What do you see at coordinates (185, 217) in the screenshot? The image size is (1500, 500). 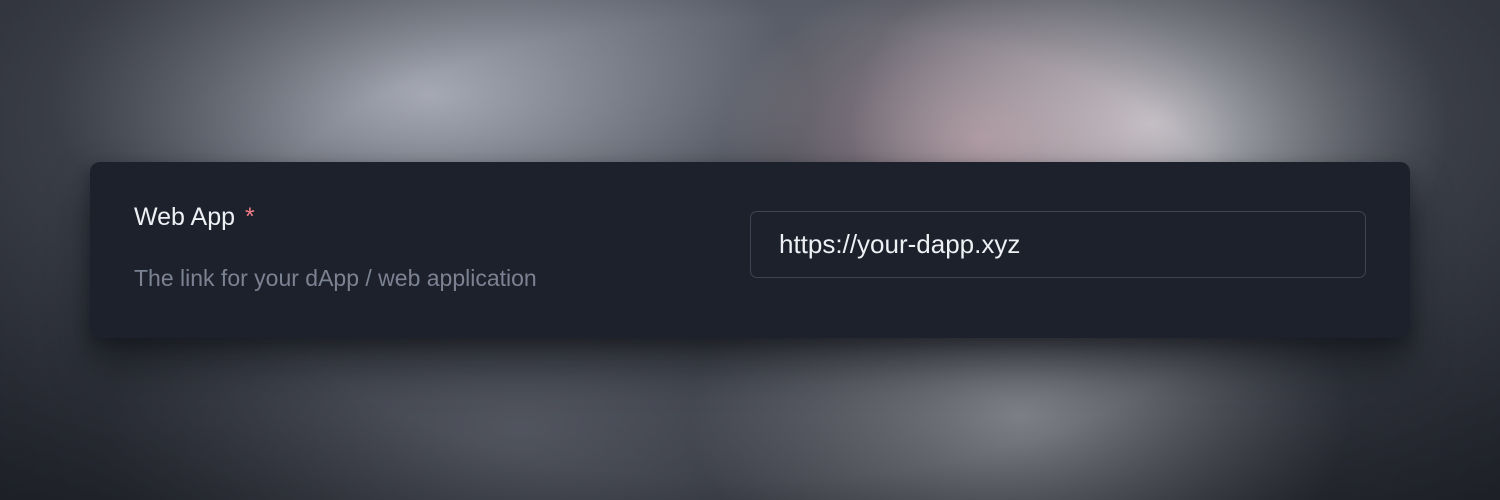 I see `field-label-text: Web App` at bounding box center [185, 217].